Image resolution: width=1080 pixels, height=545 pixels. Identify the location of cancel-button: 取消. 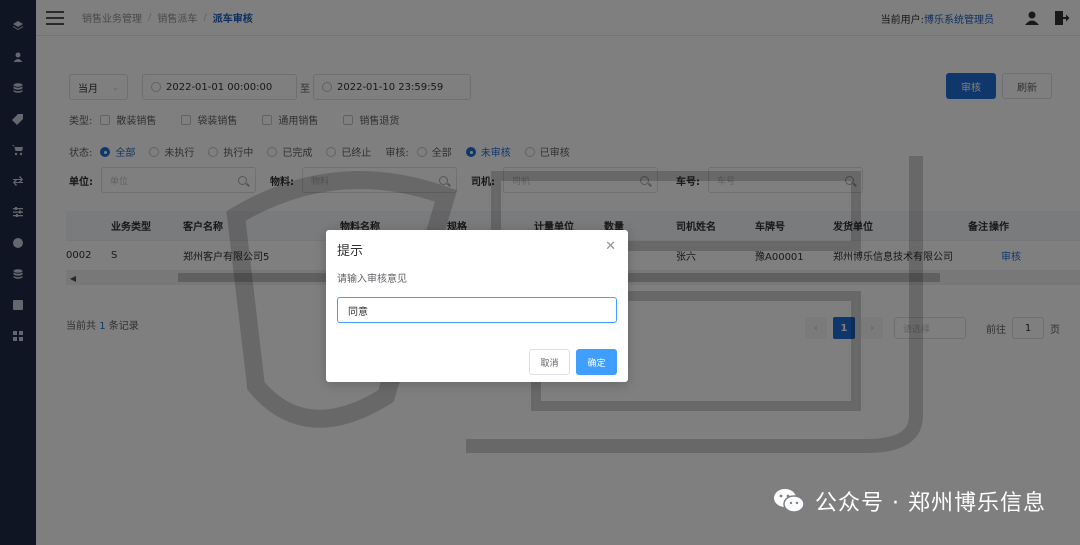
(549, 362).